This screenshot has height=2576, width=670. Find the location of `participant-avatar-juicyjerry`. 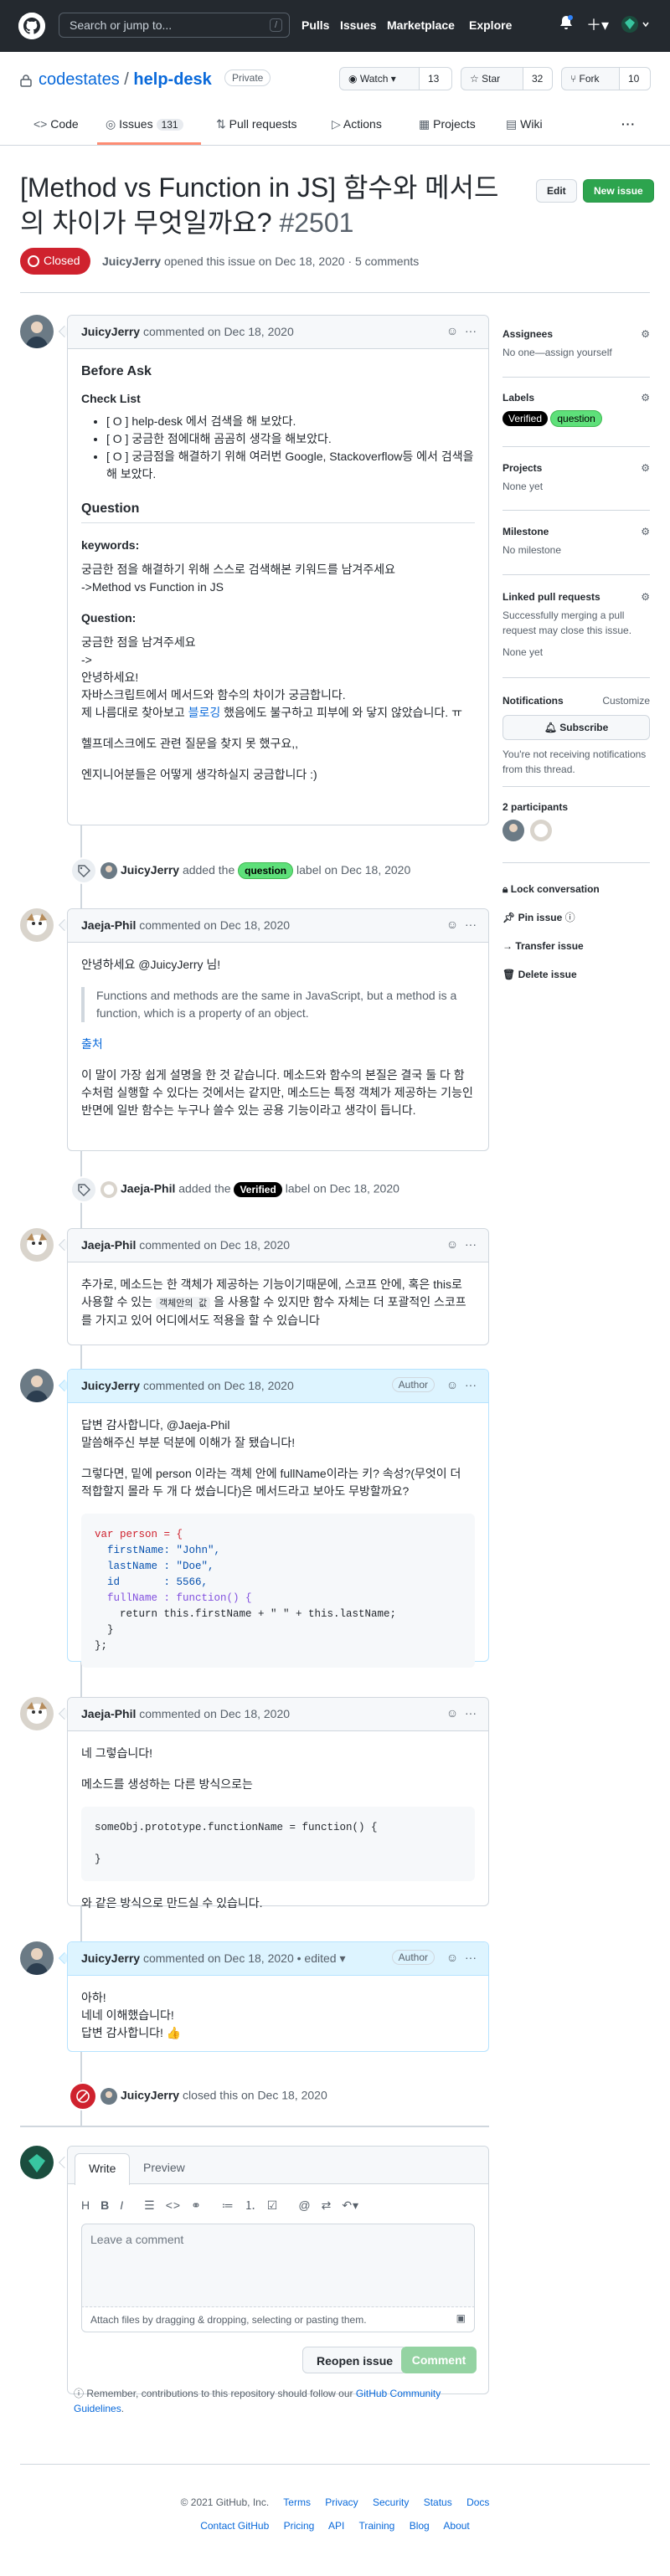

participant-avatar-juicyjerry is located at coordinates (513, 830).